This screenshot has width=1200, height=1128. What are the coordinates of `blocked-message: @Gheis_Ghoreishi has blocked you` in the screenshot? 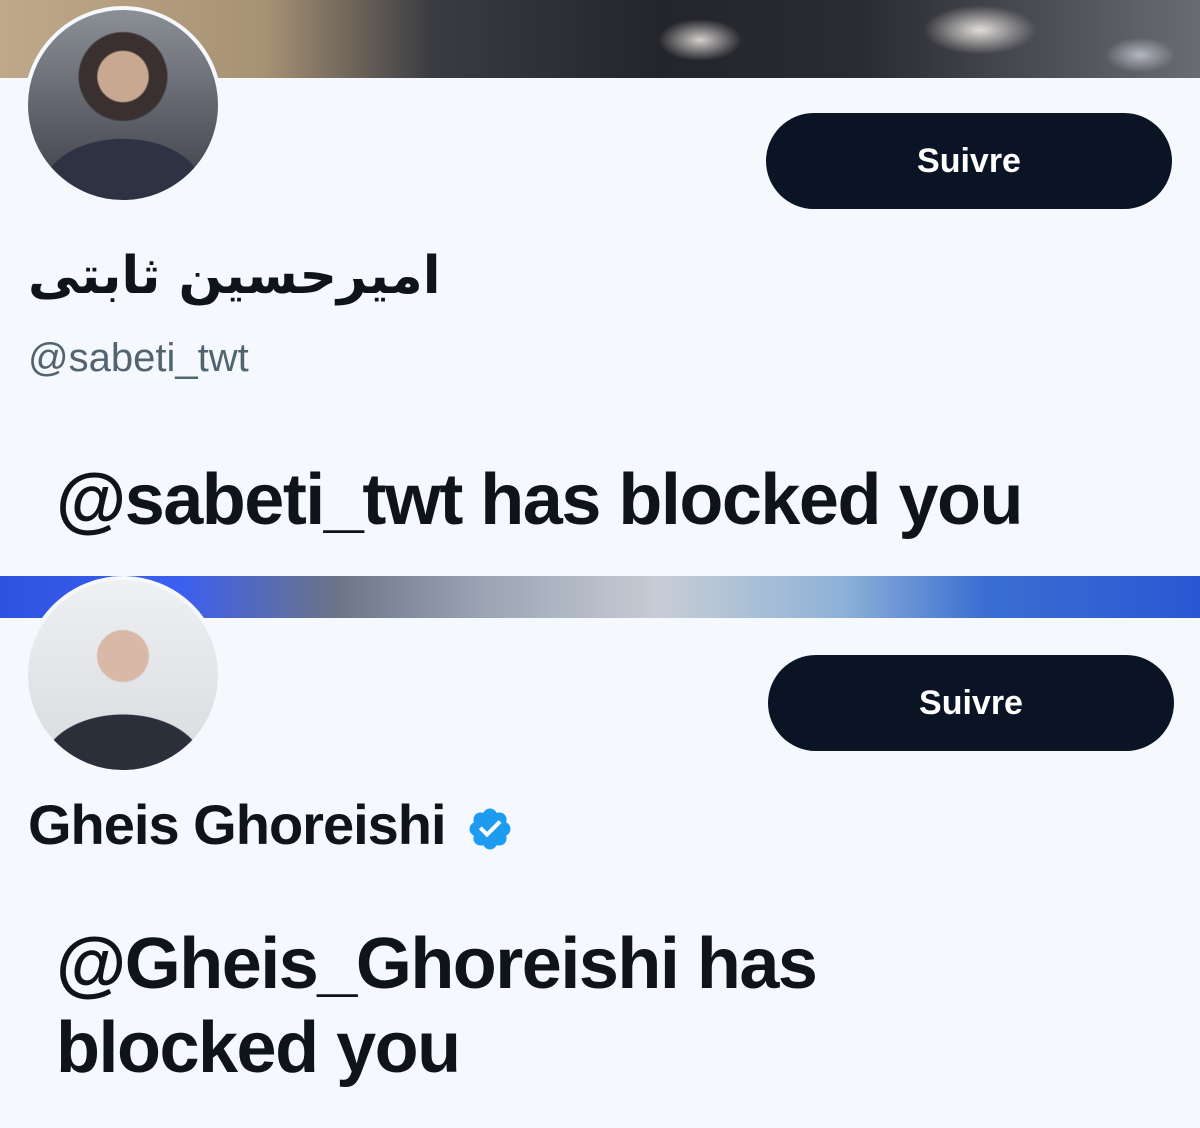 It's located at (437, 1006).